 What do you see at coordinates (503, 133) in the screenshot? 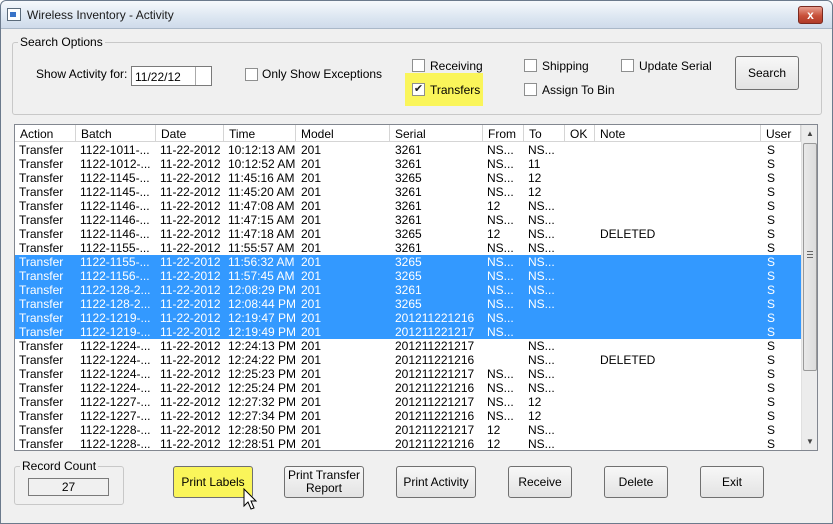
I see `col-header-from: From` at bounding box center [503, 133].